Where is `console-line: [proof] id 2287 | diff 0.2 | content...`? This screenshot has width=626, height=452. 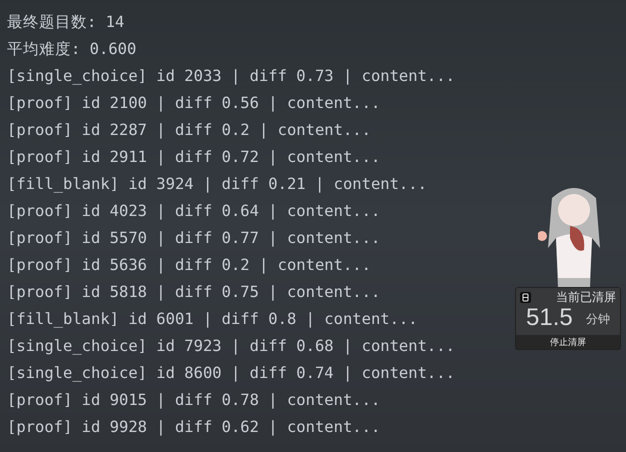 console-line: [proof] id 2287 | diff 0.2 | content... is located at coordinates (189, 130).